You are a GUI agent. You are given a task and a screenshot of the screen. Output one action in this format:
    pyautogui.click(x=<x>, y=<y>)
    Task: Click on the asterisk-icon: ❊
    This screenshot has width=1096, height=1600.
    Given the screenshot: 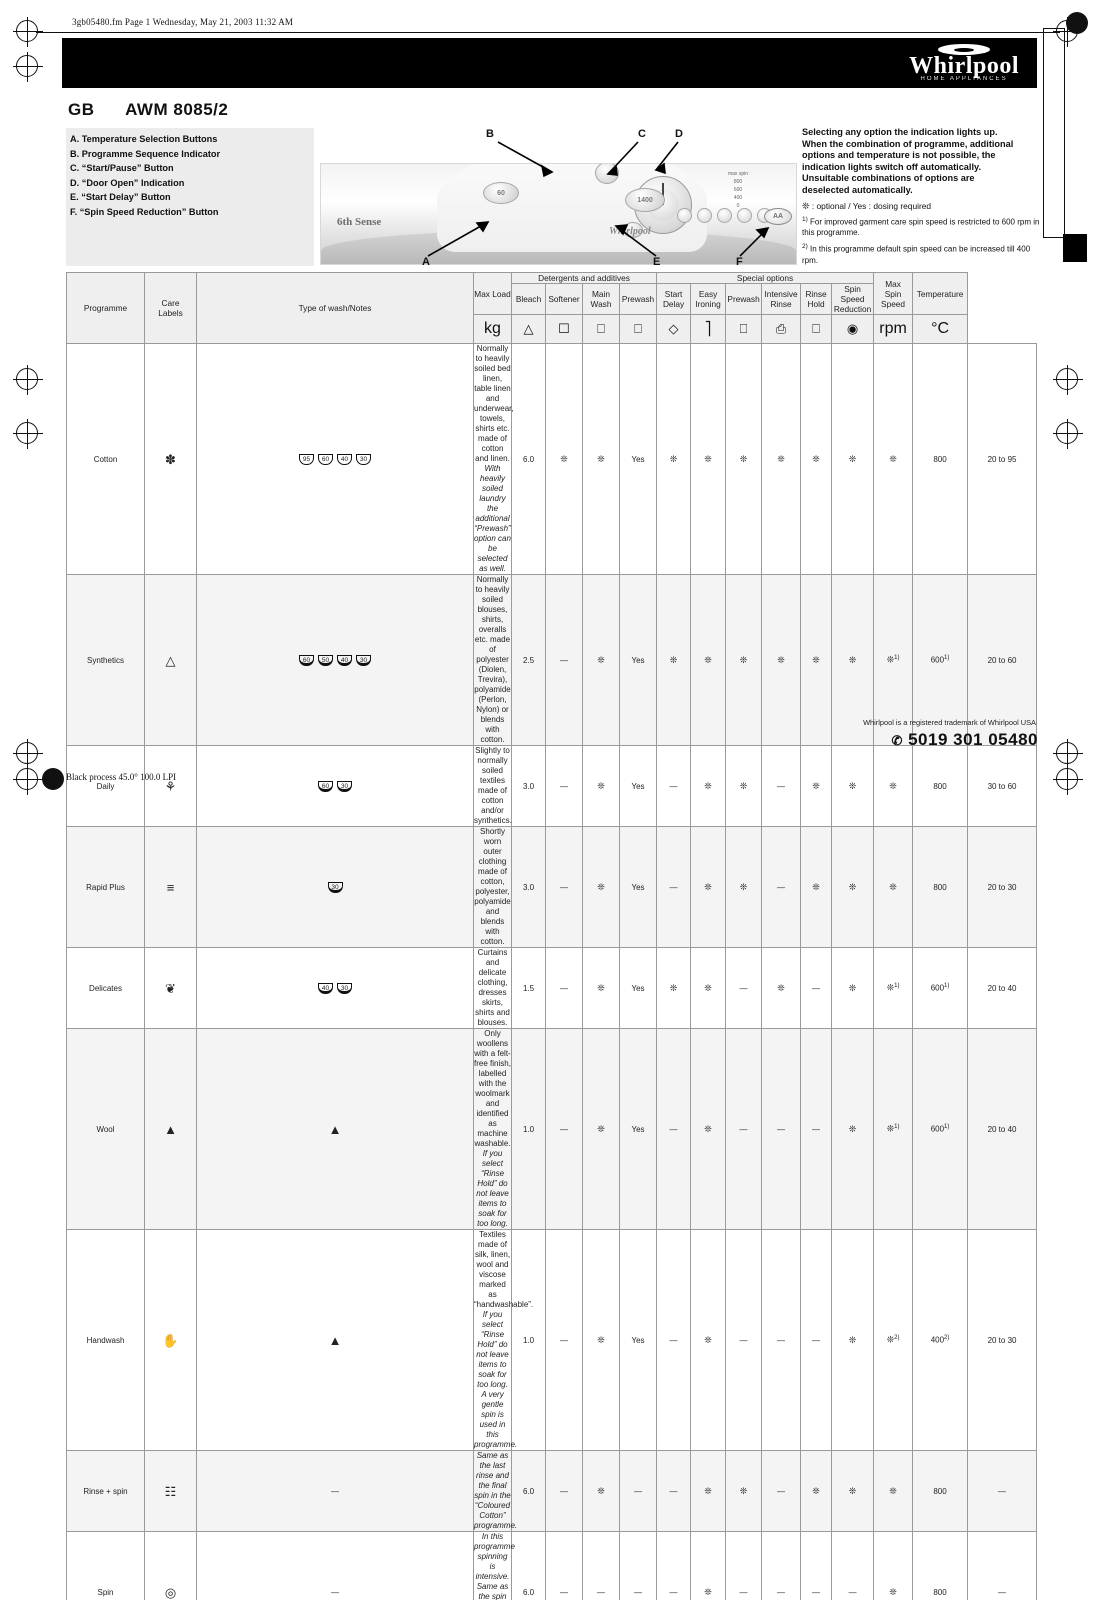 What is the action you would take?
    pyautogui.click(x=806, y=206)
    